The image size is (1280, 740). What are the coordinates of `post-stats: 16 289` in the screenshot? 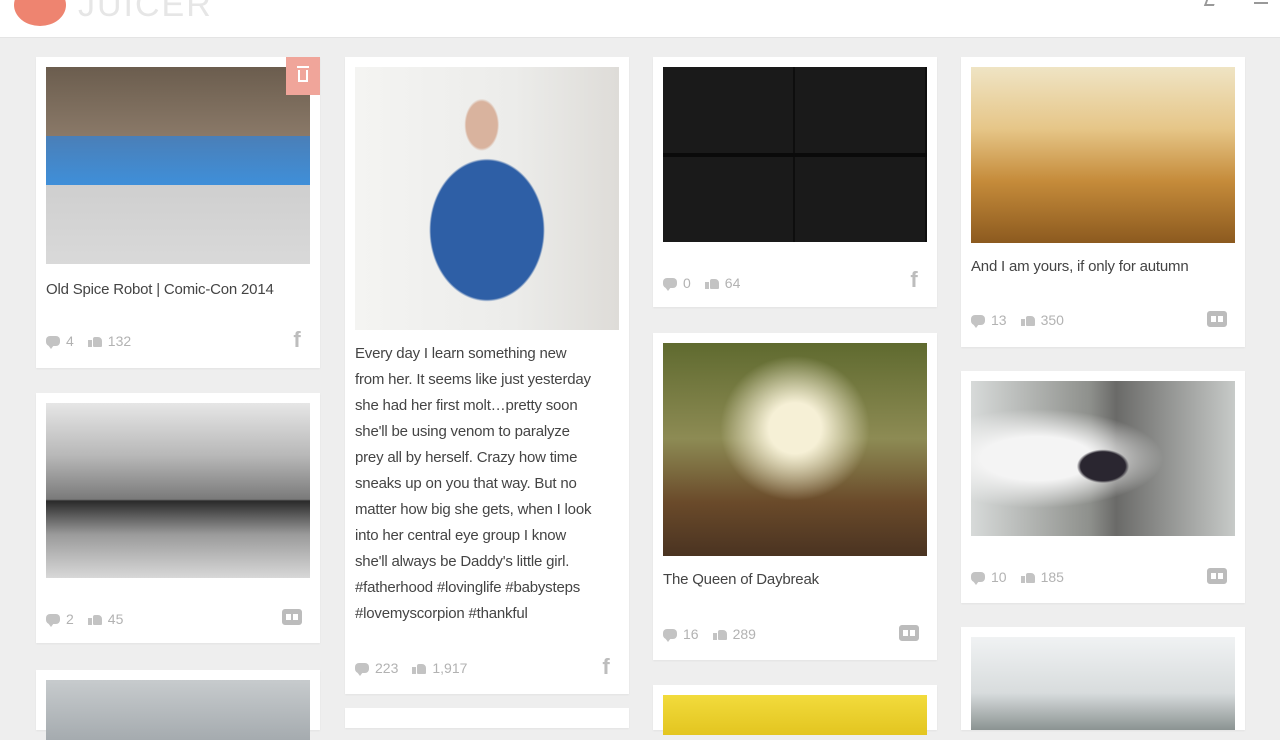 It's located at (709, 634).